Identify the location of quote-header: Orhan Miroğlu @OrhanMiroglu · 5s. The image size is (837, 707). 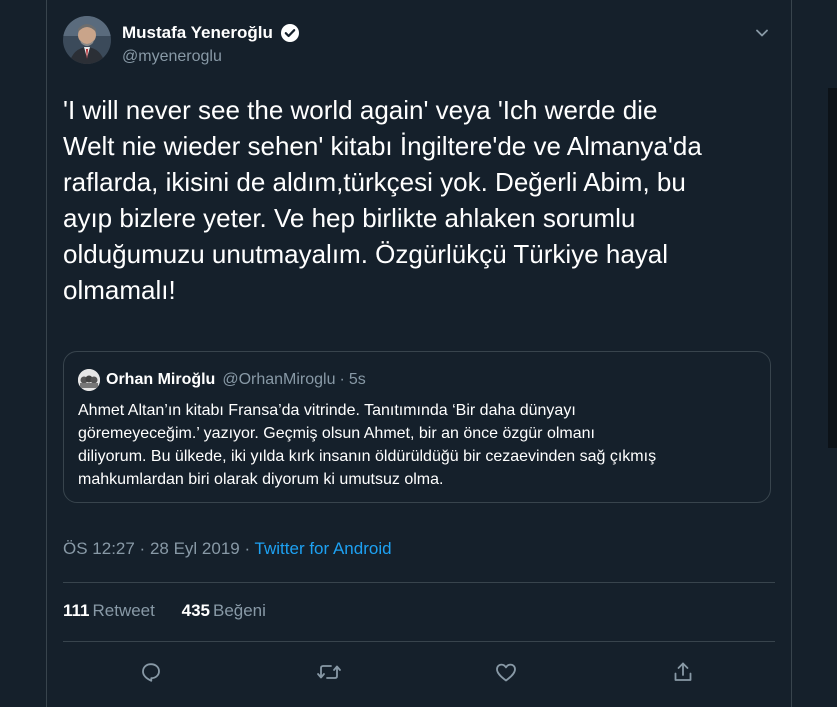
(222, 380).